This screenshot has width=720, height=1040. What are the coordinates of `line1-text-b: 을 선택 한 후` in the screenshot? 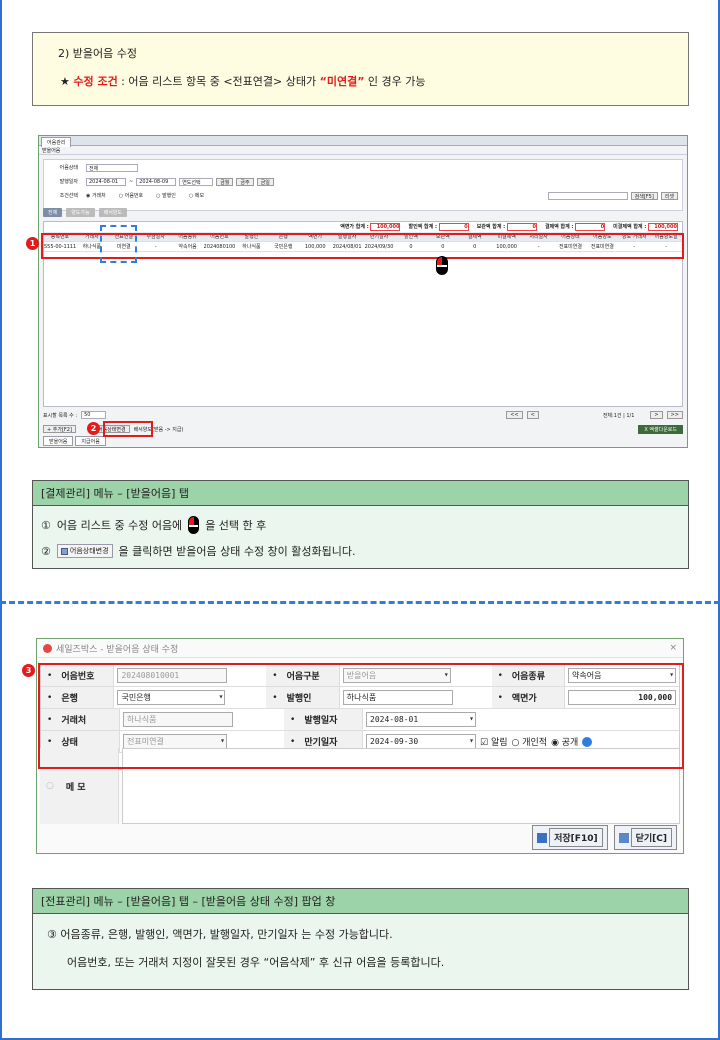 It's located at (236, 525).